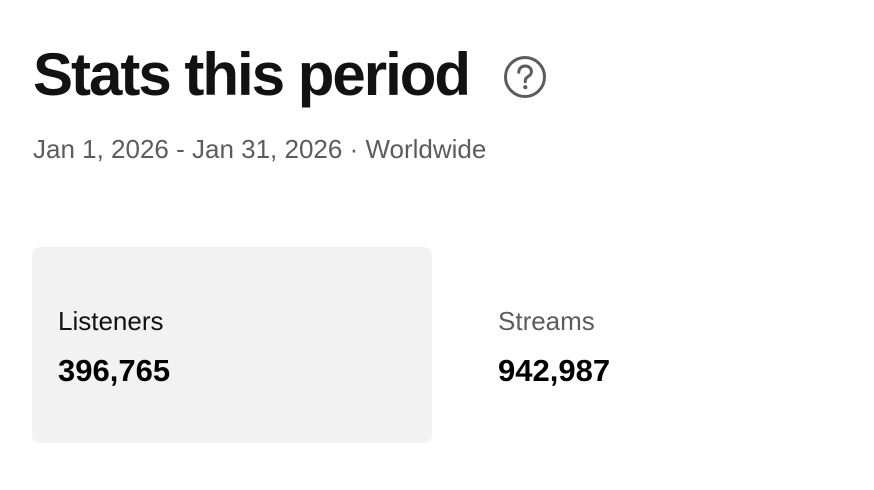  I want to click on streams-value: 942,987, so click(554, 370).